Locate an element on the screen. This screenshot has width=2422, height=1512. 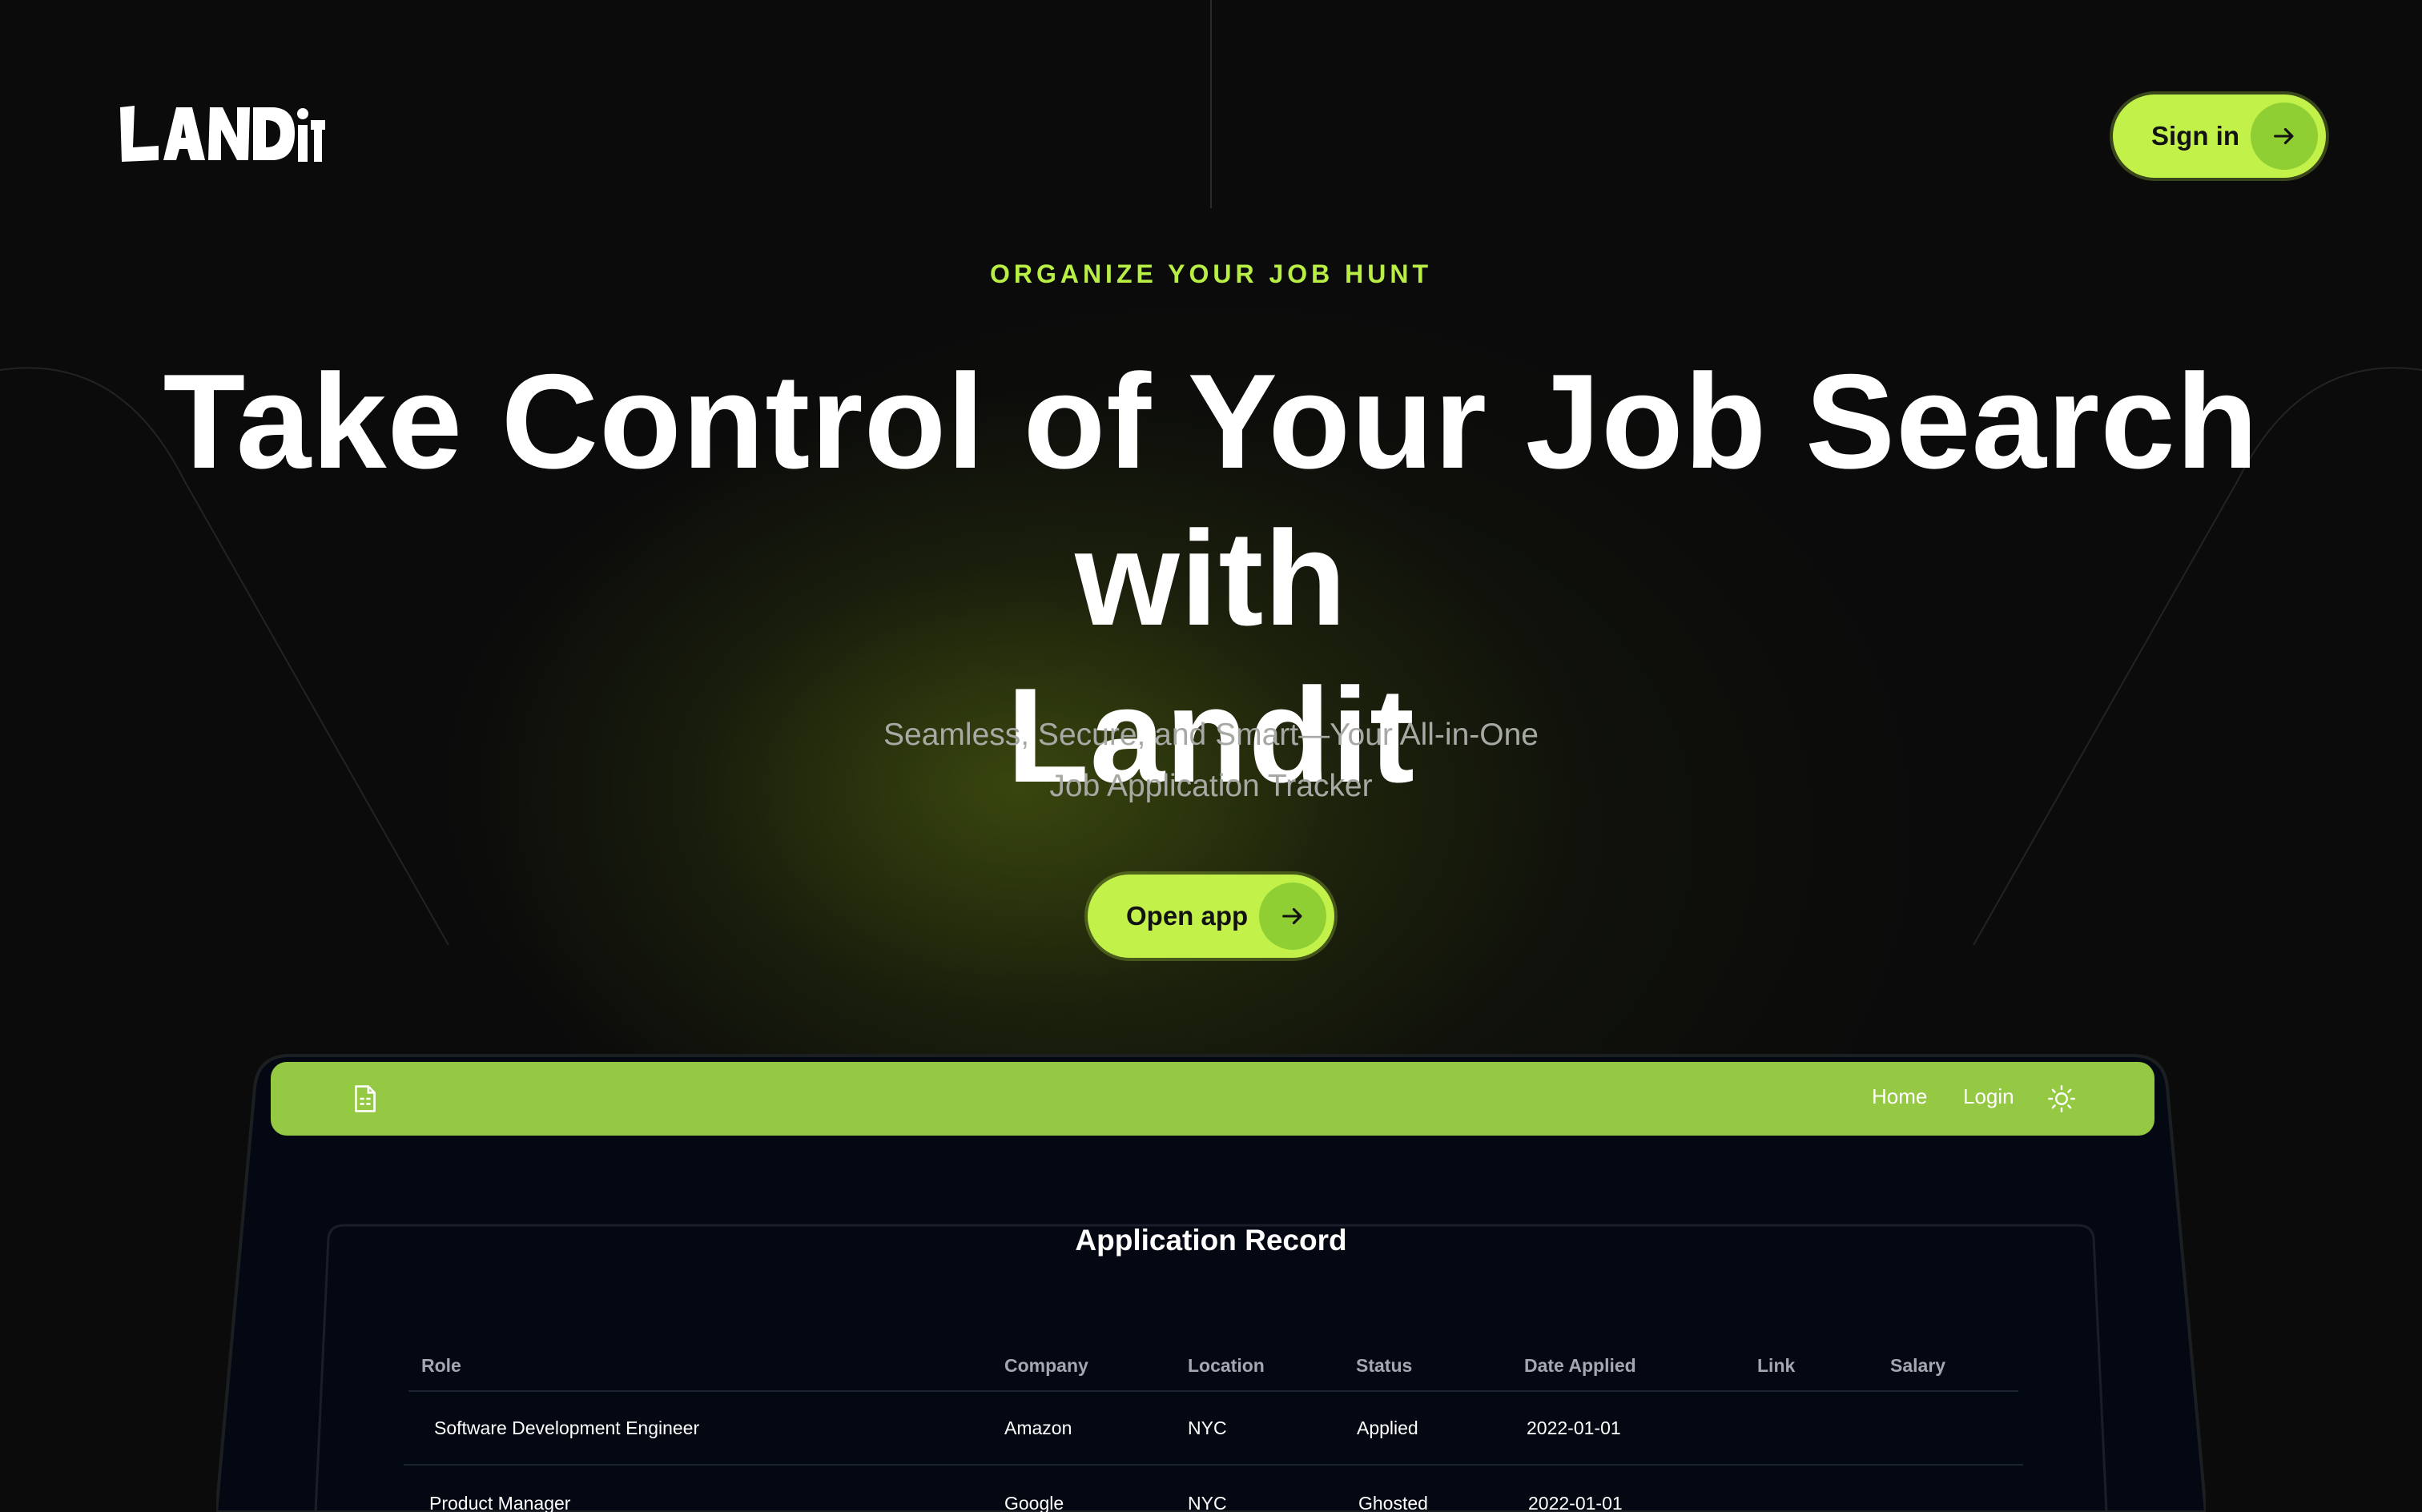
row-divider is located at coordinates (1213, 1465).